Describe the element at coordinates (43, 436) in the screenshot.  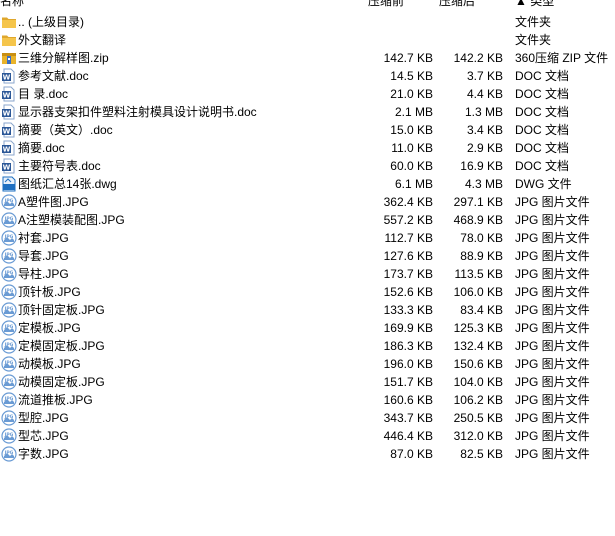
I see `file-name: 型芯.JPG` at that location.